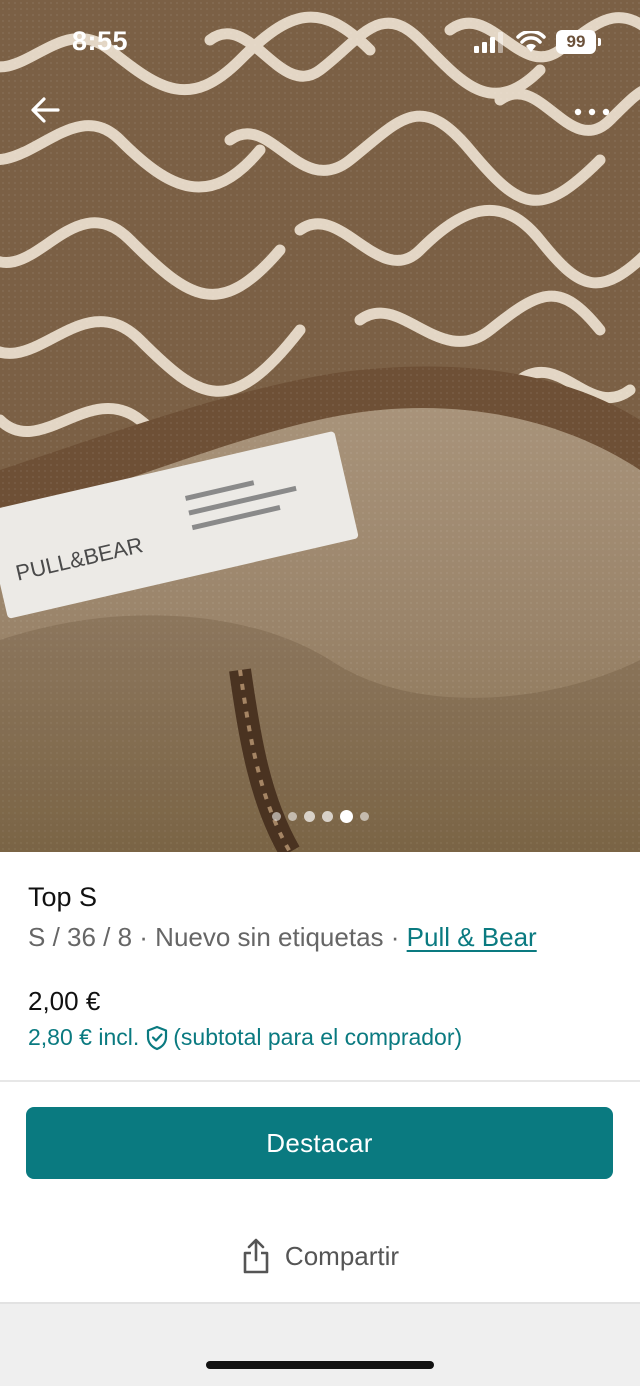 This screenshot has width=640, height=1386. What do you see at coordinates (320, 1365) in the screenshot?
I see `home-indicator` at bounding box center [320, 1365].